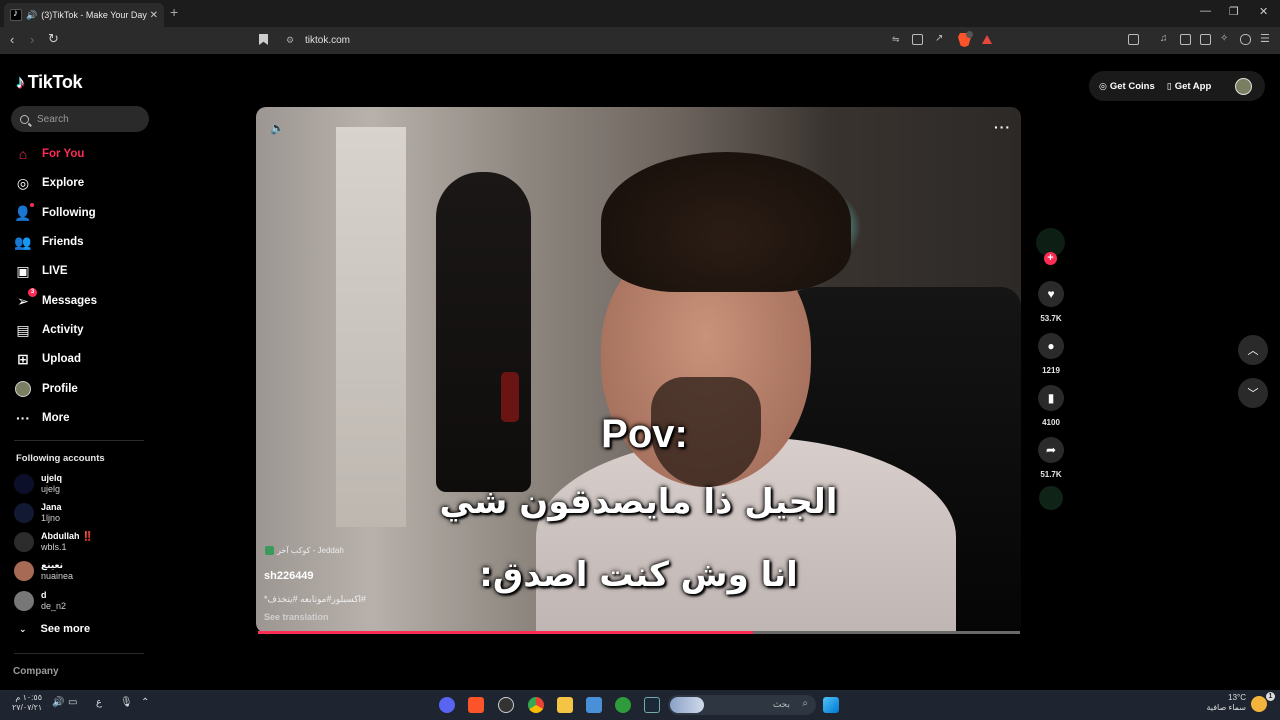 Image resolution: width=1280 pixels, height=720 pixels. Describe the element at coordinates (49, 183) in the screenshot. I see `sidebar-item-explore: ◎ Explore` at that location.